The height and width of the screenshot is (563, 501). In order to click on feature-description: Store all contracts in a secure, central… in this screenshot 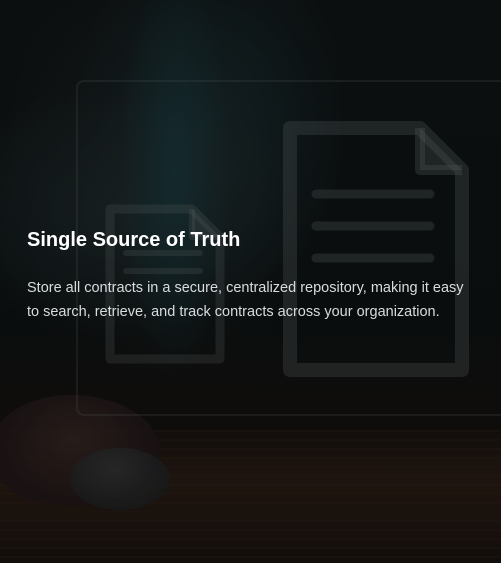, I will do `click(245, 300)`.